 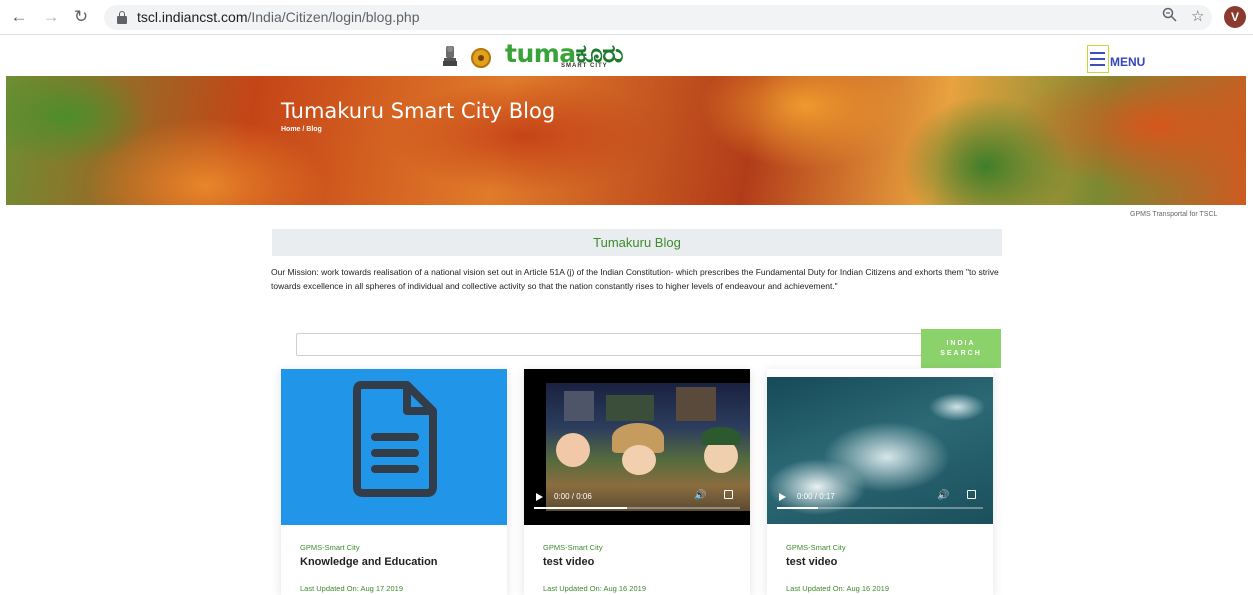 I want to click on menu-button-label: MENU, so click(x=1127, y=62).